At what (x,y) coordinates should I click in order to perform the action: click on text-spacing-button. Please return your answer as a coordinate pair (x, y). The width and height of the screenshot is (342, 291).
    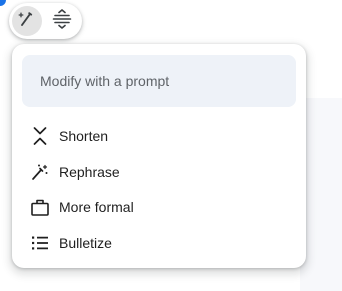
    Looking at the image, I should click on (62, 21).